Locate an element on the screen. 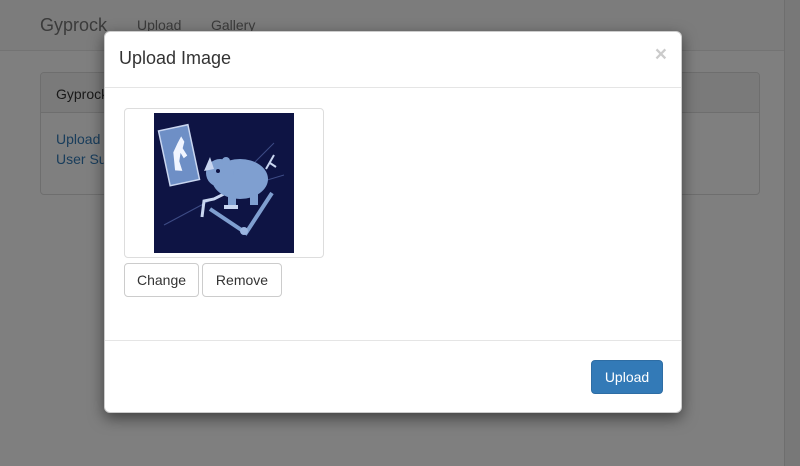 This screenshot has height=466, width=800. image-thumbnail is located at coordinates (224, 183).